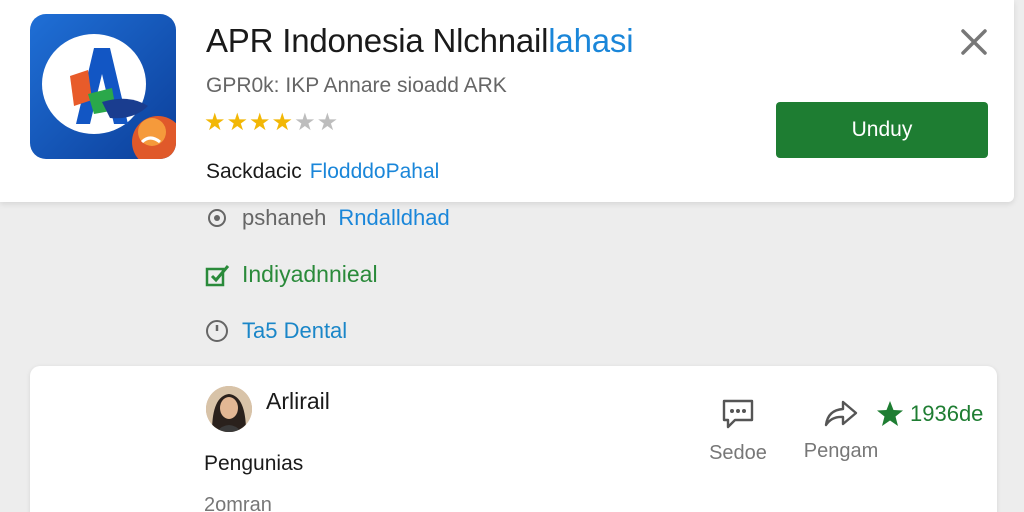  What do you see at coordinates (947, 413) in the screenshot?
I see `star-count: 1936de` at bounding box center [947, 413].